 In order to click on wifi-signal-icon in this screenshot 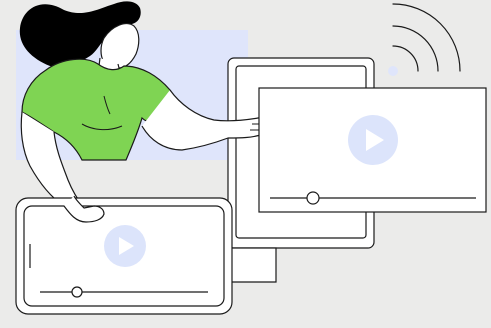, I will do `click(424, 39)`.